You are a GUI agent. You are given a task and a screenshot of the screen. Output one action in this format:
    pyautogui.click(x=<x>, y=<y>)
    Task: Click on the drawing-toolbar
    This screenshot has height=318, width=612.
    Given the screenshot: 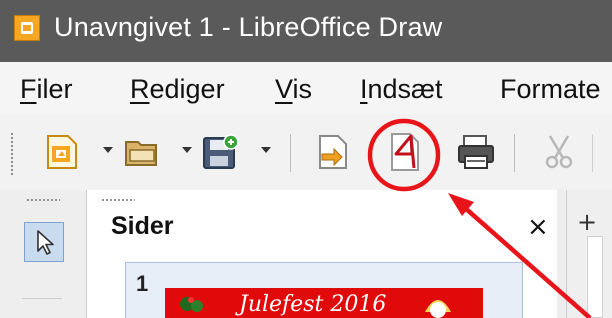 What is the action you would take?
    pyautogui.click(x=42, y=254)
    